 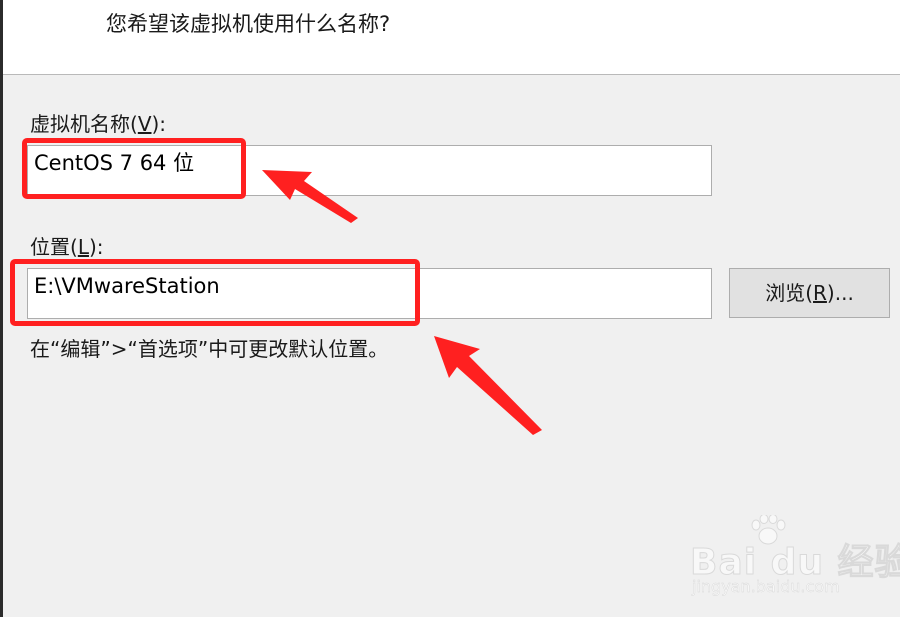 I want to click on location-label: 位置(L):, so click(x=67, y=247).